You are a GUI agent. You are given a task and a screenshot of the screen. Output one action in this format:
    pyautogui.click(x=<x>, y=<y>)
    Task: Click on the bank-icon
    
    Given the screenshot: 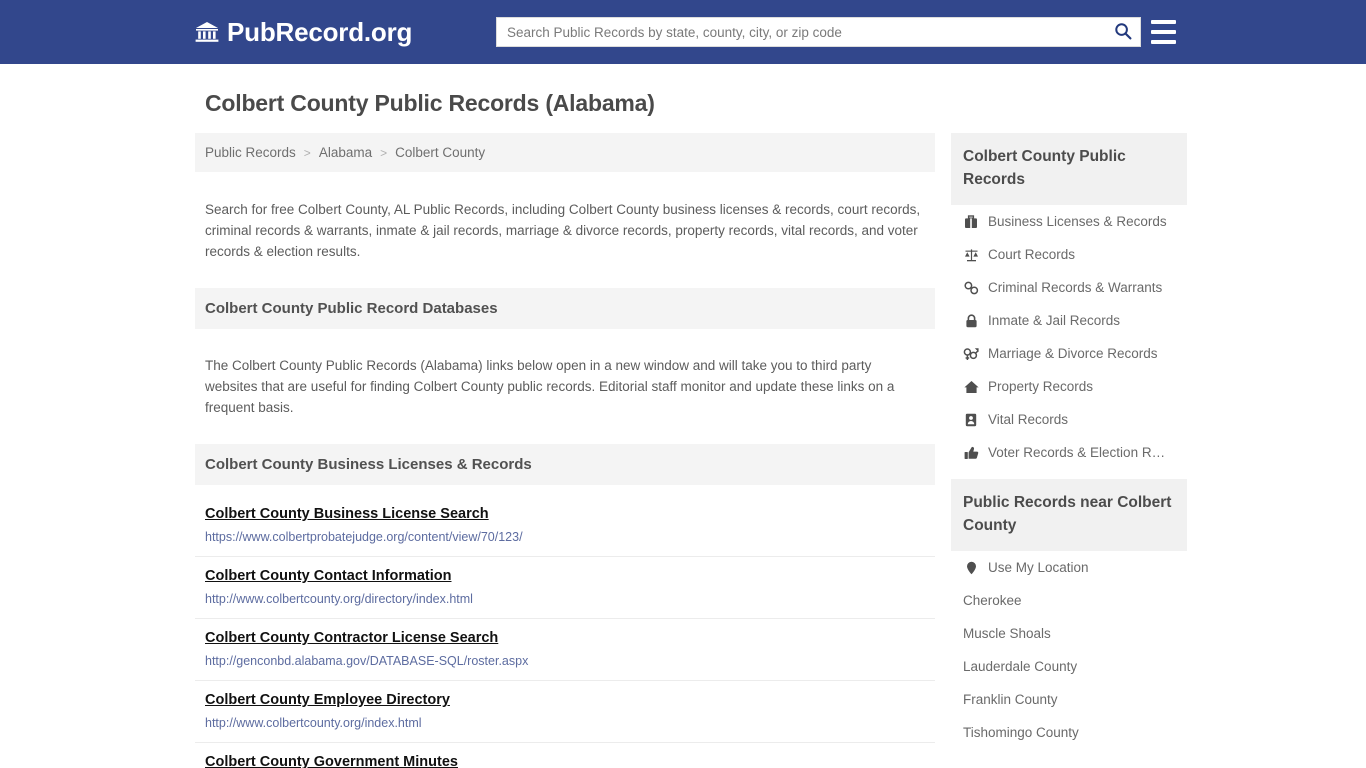 What is the action you would take?
    pyautogui.click(x=207, y=32)
    